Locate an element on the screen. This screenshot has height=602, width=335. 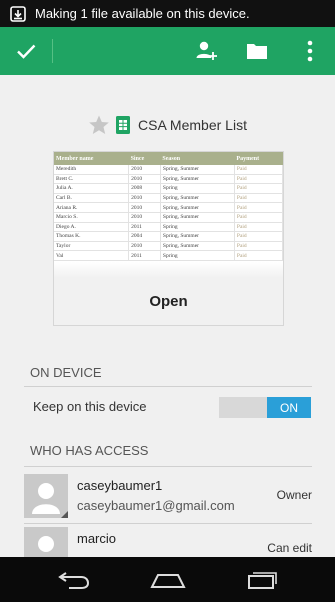
preview-header-cell: Since is located at coordinates (144, 158).